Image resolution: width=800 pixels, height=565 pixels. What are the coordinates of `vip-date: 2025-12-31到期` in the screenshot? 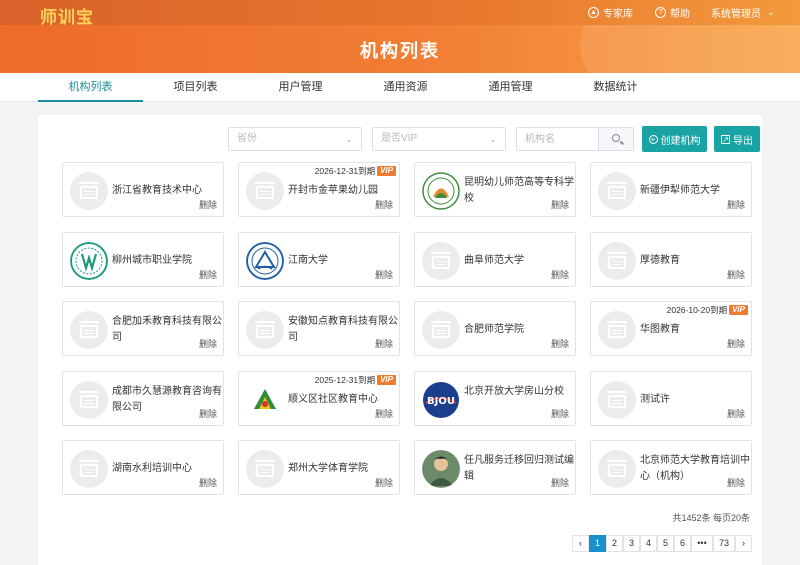 It's located at (345, 380).